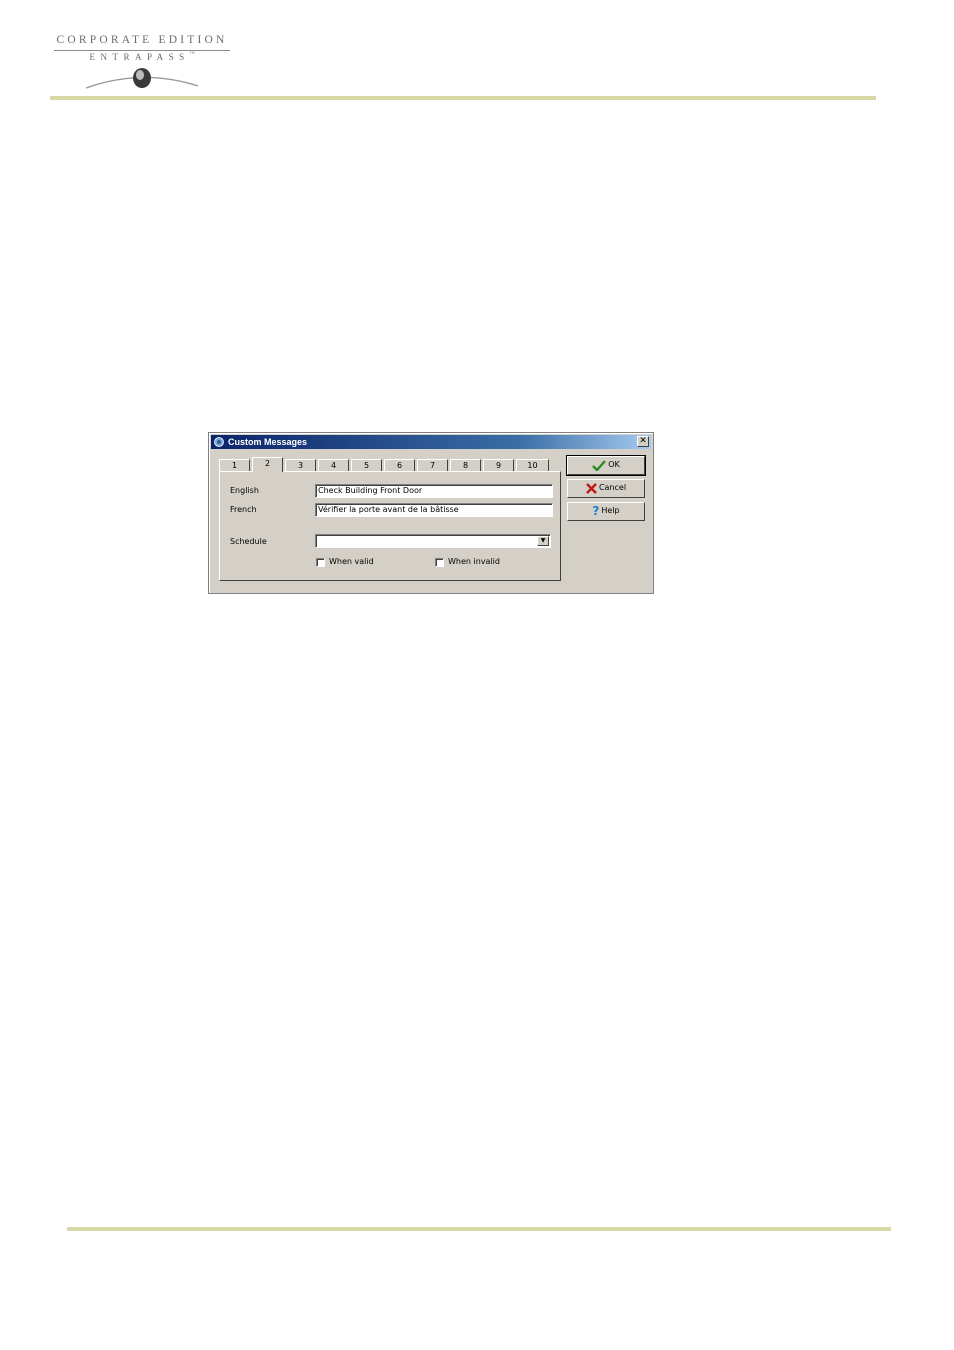  What do you see at coordinates (432, 465) in the screenshot?
I see `tab-7: 7` at bounding box center [432, 465].